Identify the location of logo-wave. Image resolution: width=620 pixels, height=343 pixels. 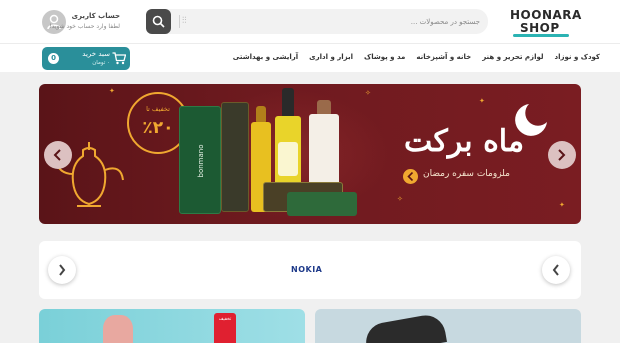
(541, 35).